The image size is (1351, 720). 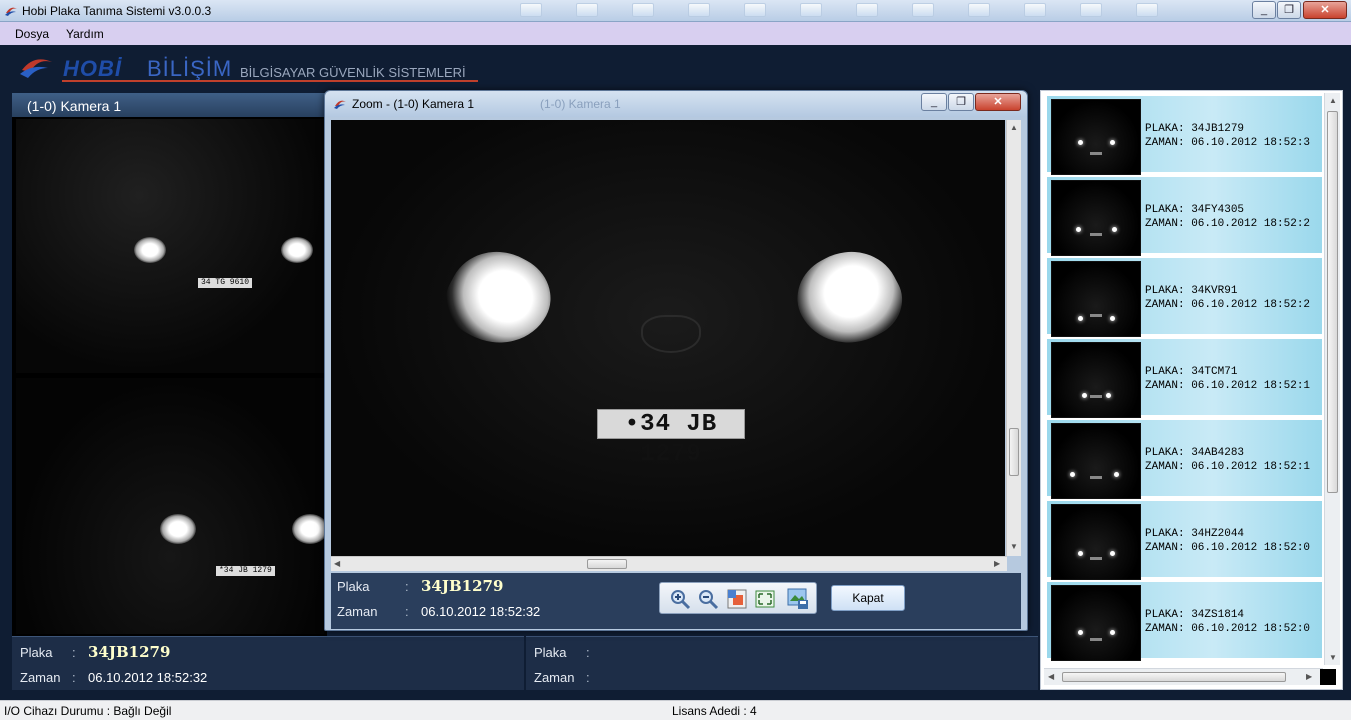 What do you see at coordinates (1195, 129) in the screenshot?
I see `detection-plate: PLAKA: 34JB1279` at bounding box center [1195, 129].